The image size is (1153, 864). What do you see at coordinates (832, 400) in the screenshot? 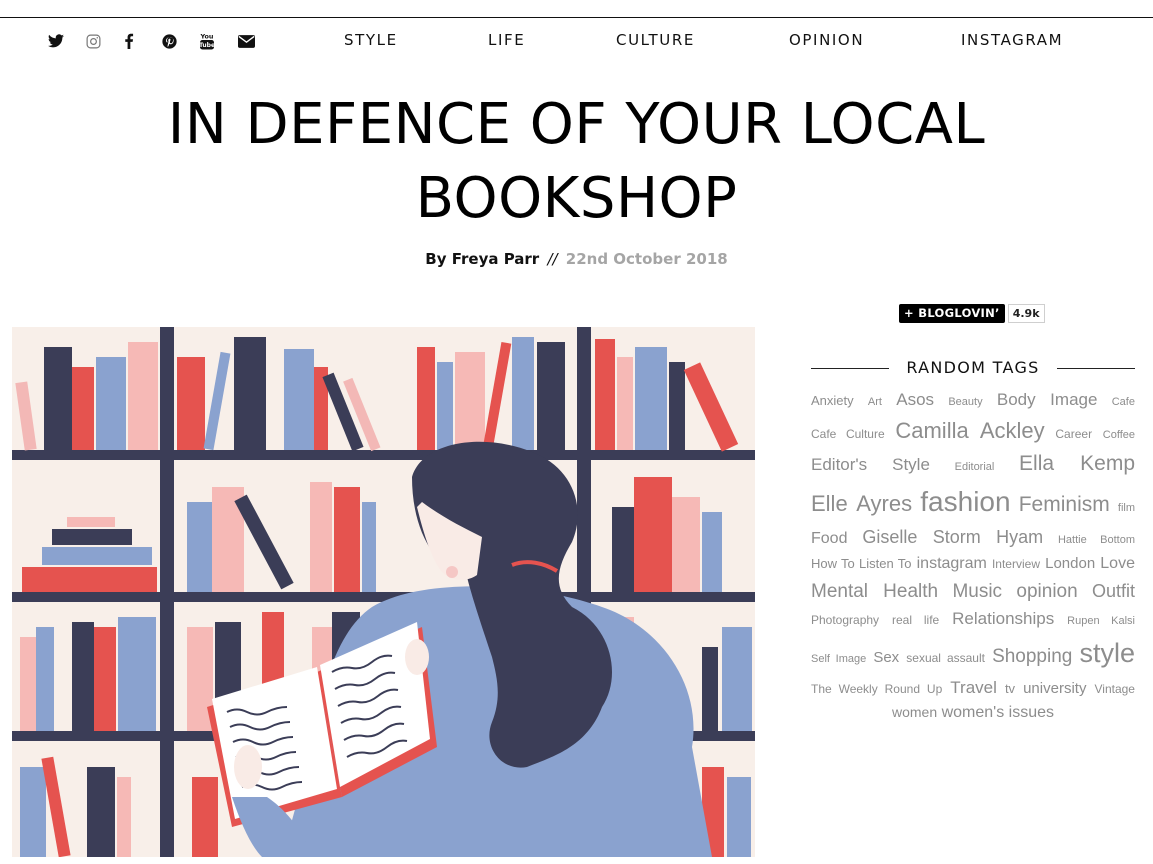
I see `tag-link: Anxiety` at bounding box center [832, 400].